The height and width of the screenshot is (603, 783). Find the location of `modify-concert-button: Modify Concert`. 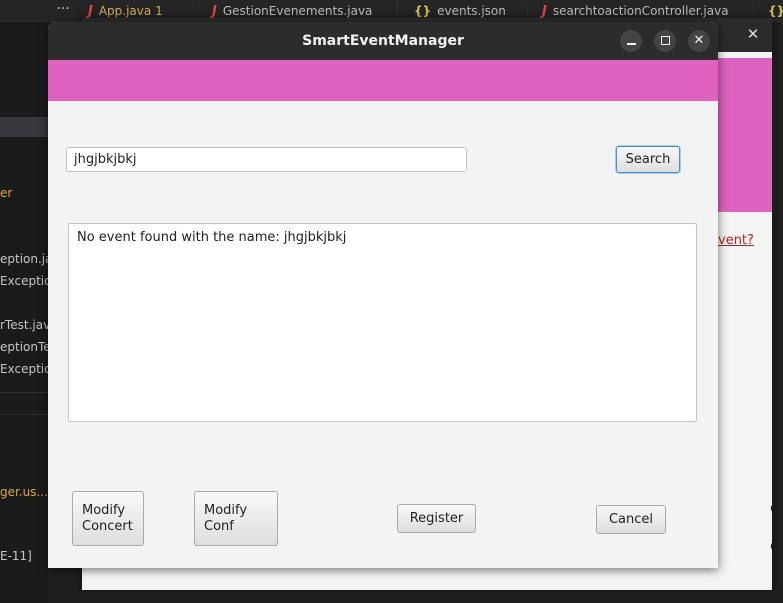

modify-concert-button: Modify Concert is located at coordinates (108, 518).